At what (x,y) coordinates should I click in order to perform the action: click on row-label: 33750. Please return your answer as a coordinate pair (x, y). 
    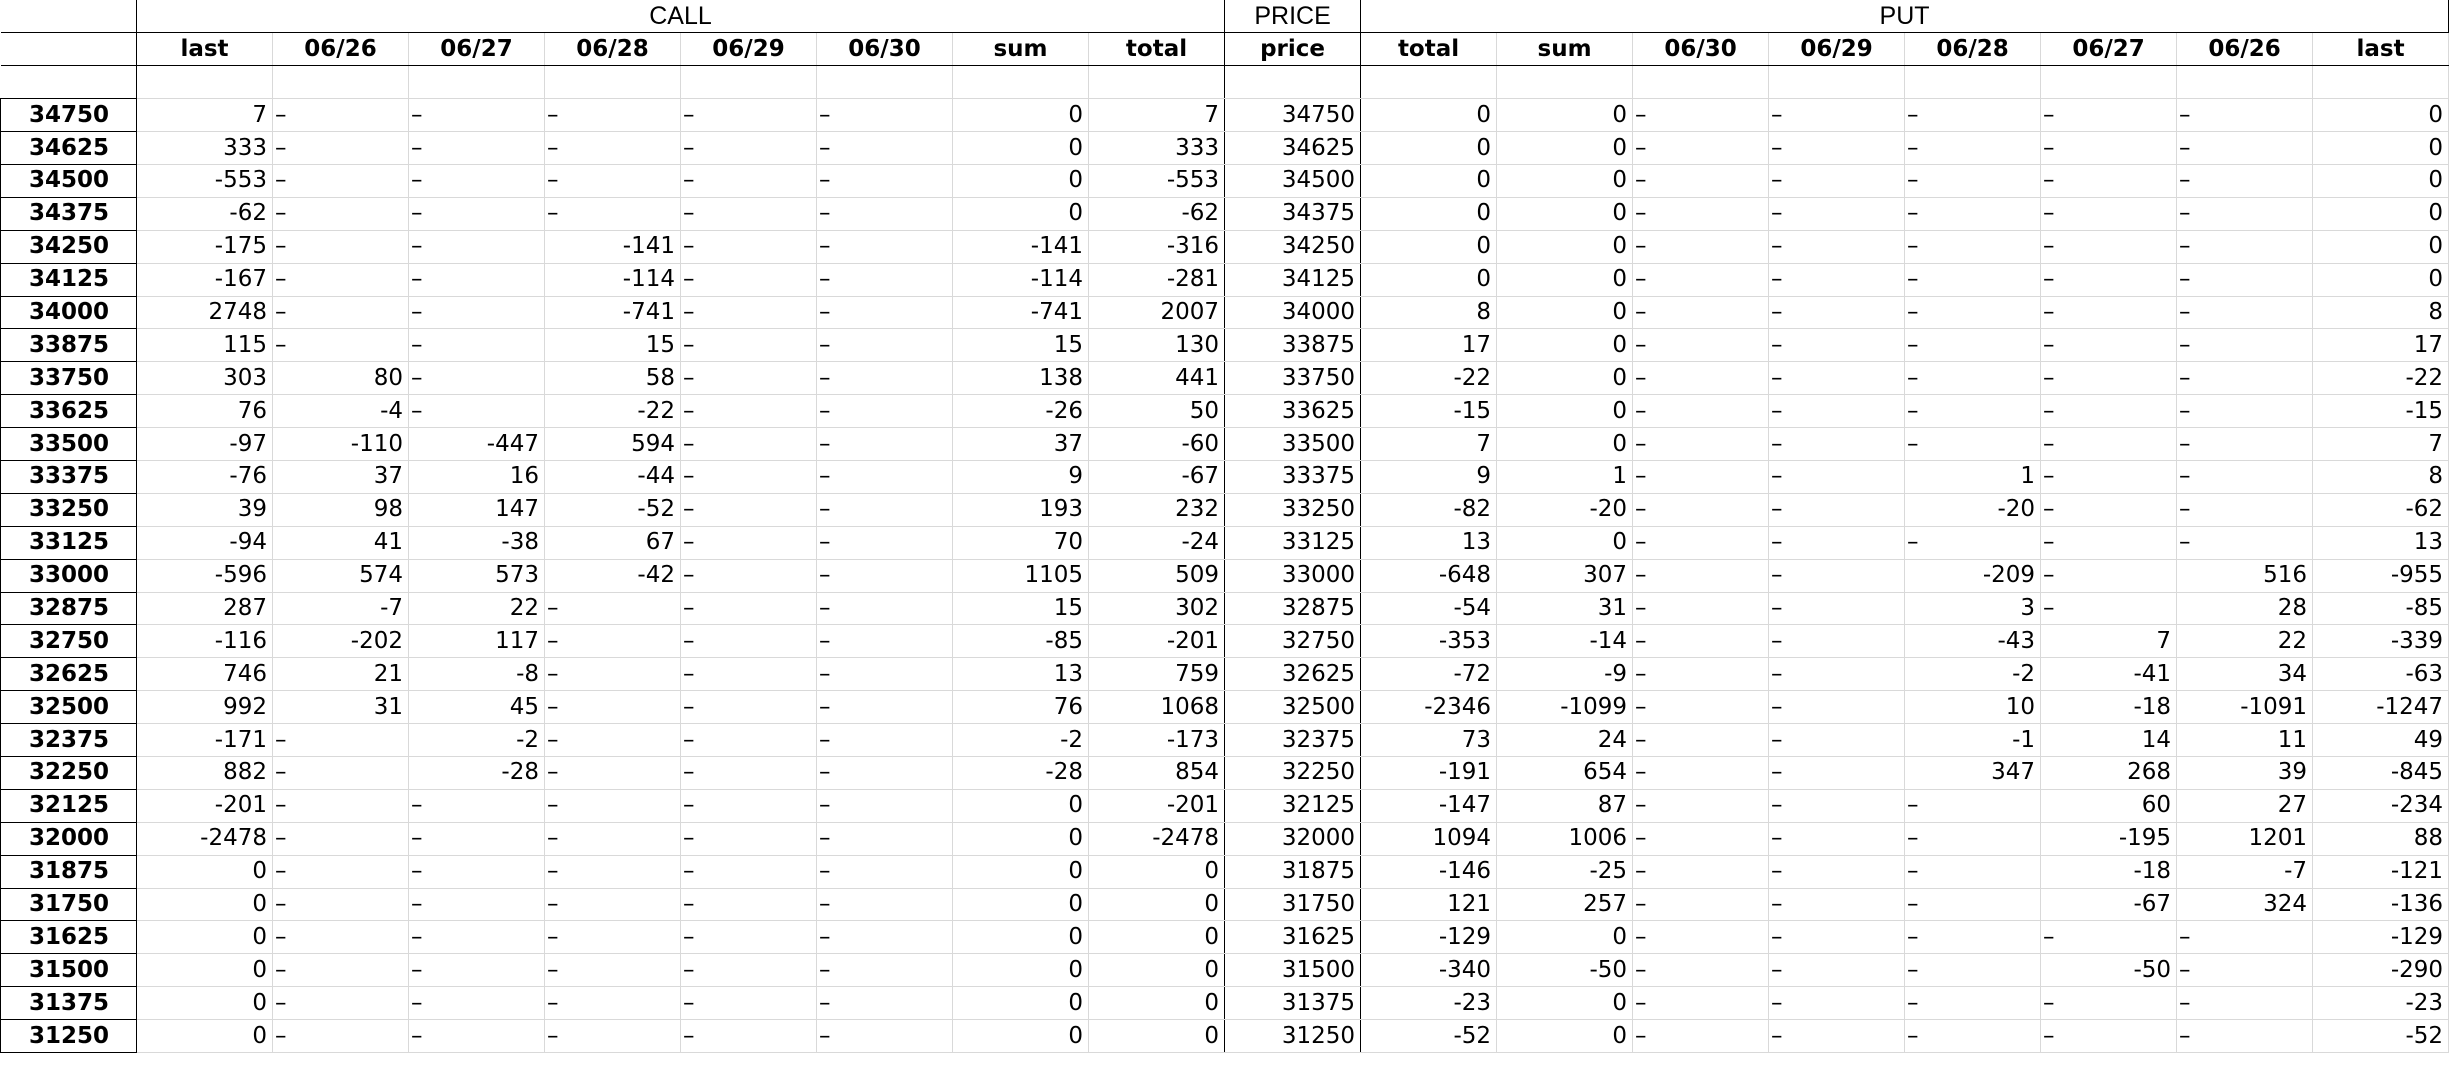
    Looking at the image, I should click on (68, 378).